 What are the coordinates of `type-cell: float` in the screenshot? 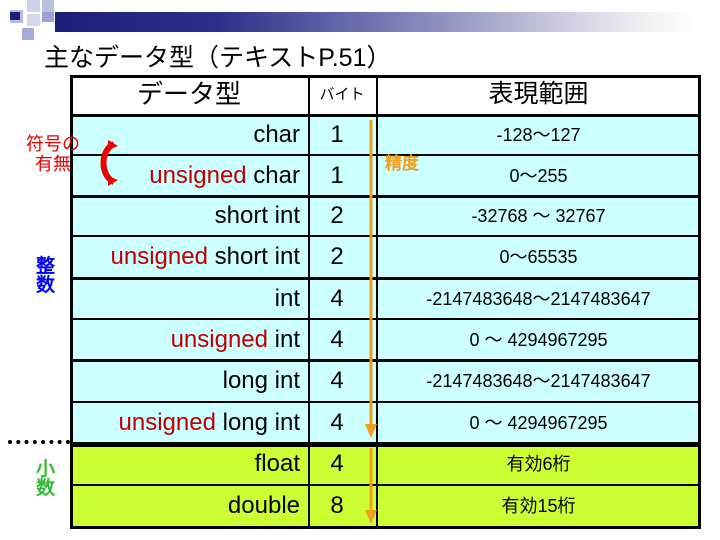 It's located at (281, 464).